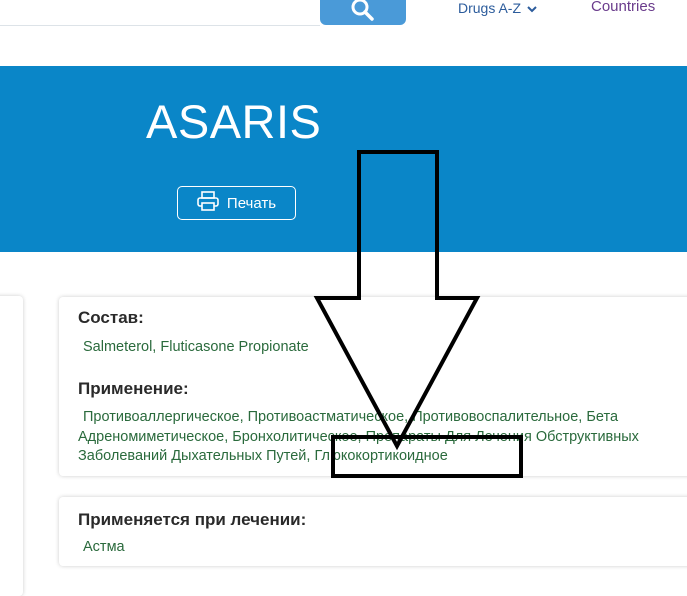 This screenshot has height=596, width=687. What do you see at coordinates (490, 8) in the screenshot?
I see `nav-drugs-label: Drugs A-Z` at bounding box center [490, 8].